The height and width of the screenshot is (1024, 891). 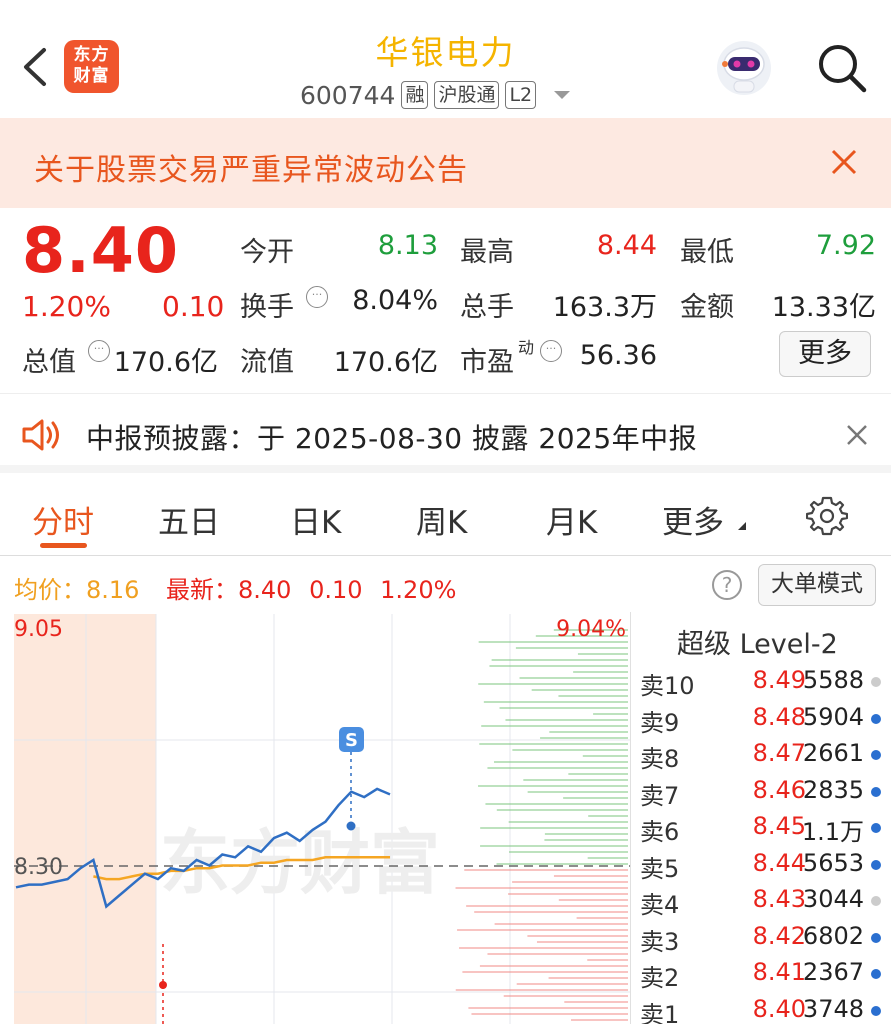 What do you see at coordinates (193, 306) in the screenshot?
I see `change-amount: 0.10` at bounding box center [193, 306].